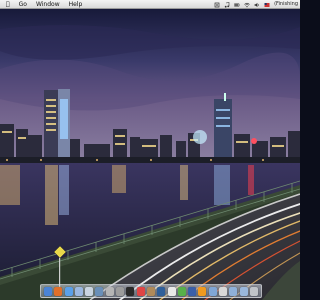 Image resolution: width=320 pixels, height=300 pixels. What do you see at coordinates (181, 291) in the screenshot?
I see `chat-icon` at bounding box center [181, 291].